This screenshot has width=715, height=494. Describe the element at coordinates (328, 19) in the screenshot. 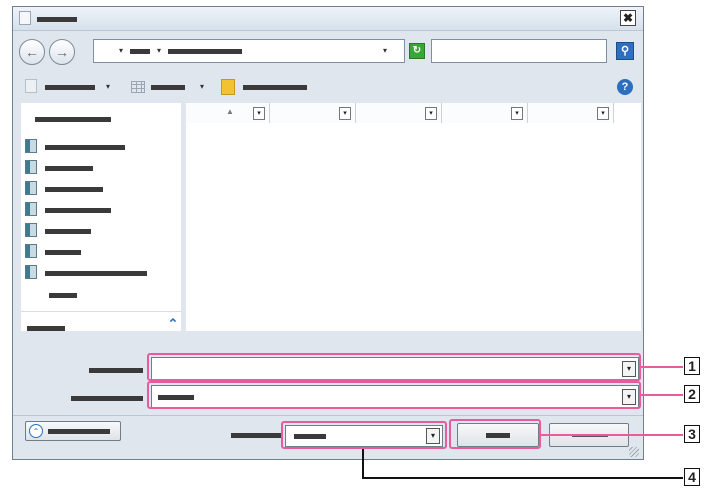

I see `title-bar: ✖` at that location.